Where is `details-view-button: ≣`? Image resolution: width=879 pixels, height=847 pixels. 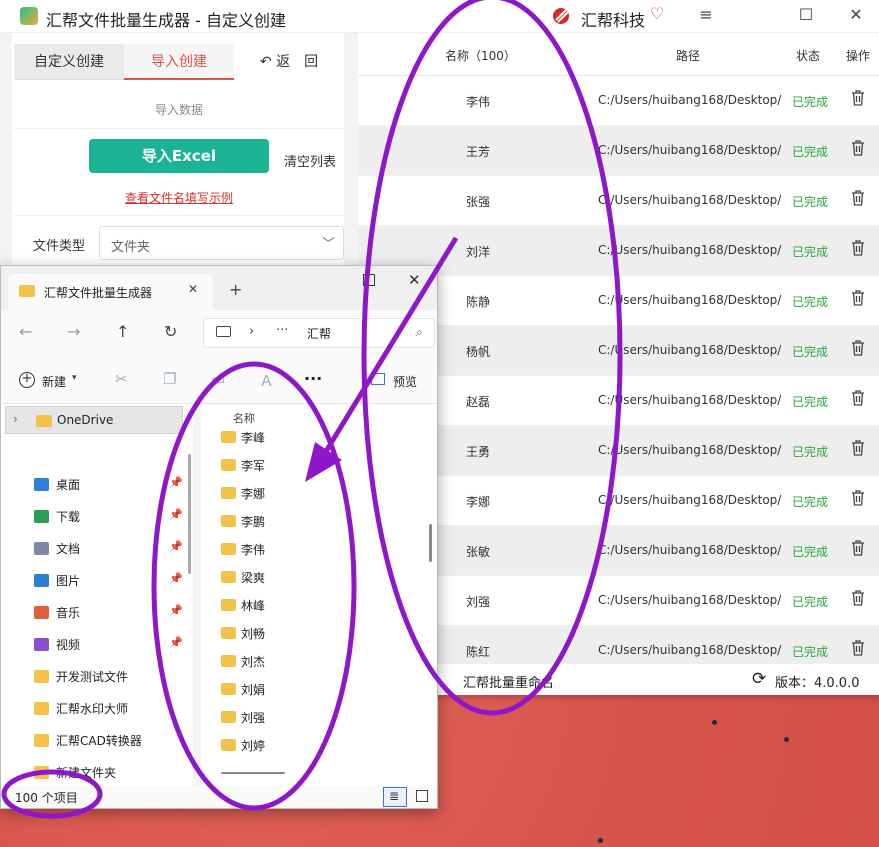
details-view-button: ≣ is located at coordinates (395, 797).